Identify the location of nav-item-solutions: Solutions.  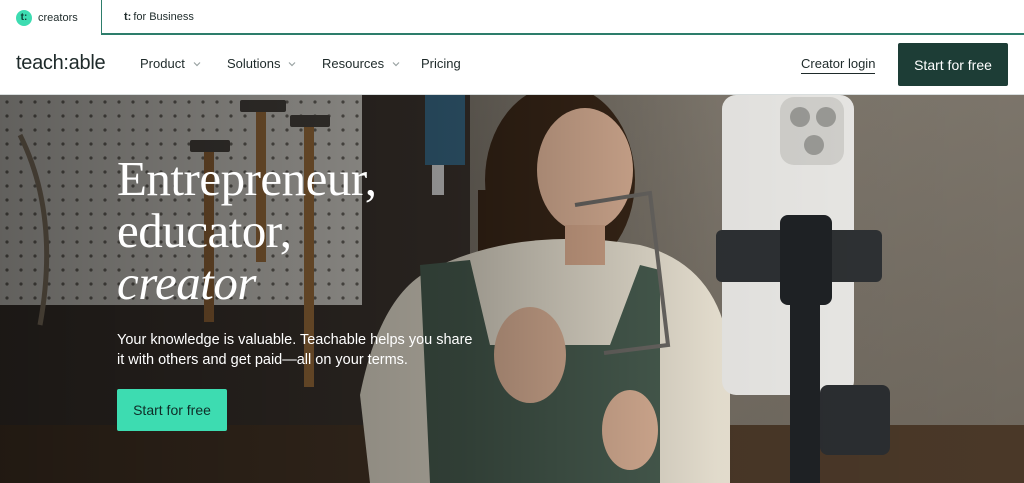
(261, 63).